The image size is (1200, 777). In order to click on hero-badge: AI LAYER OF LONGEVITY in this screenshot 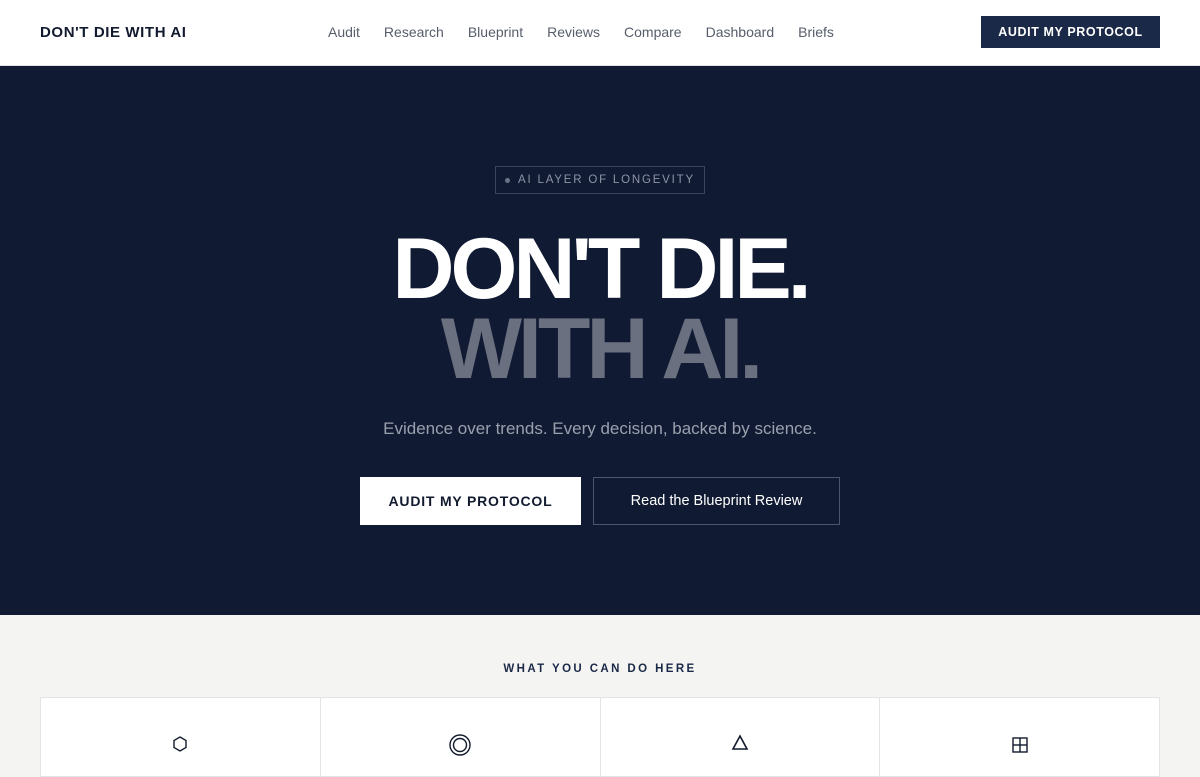, I will do `click(600, 180)`.